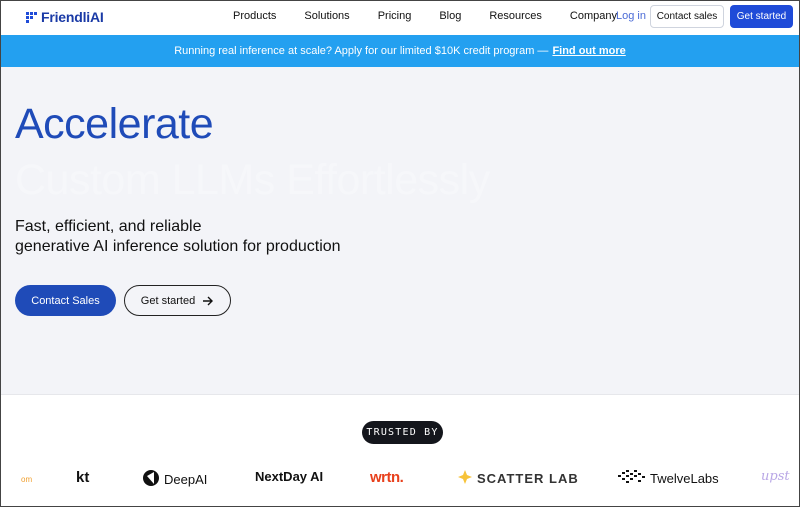 The image size is (800, 507). Describe the element at coordinates (684, 478) in the screenshot. I see `twelvelabs-label: TwelveLabs` at that location.